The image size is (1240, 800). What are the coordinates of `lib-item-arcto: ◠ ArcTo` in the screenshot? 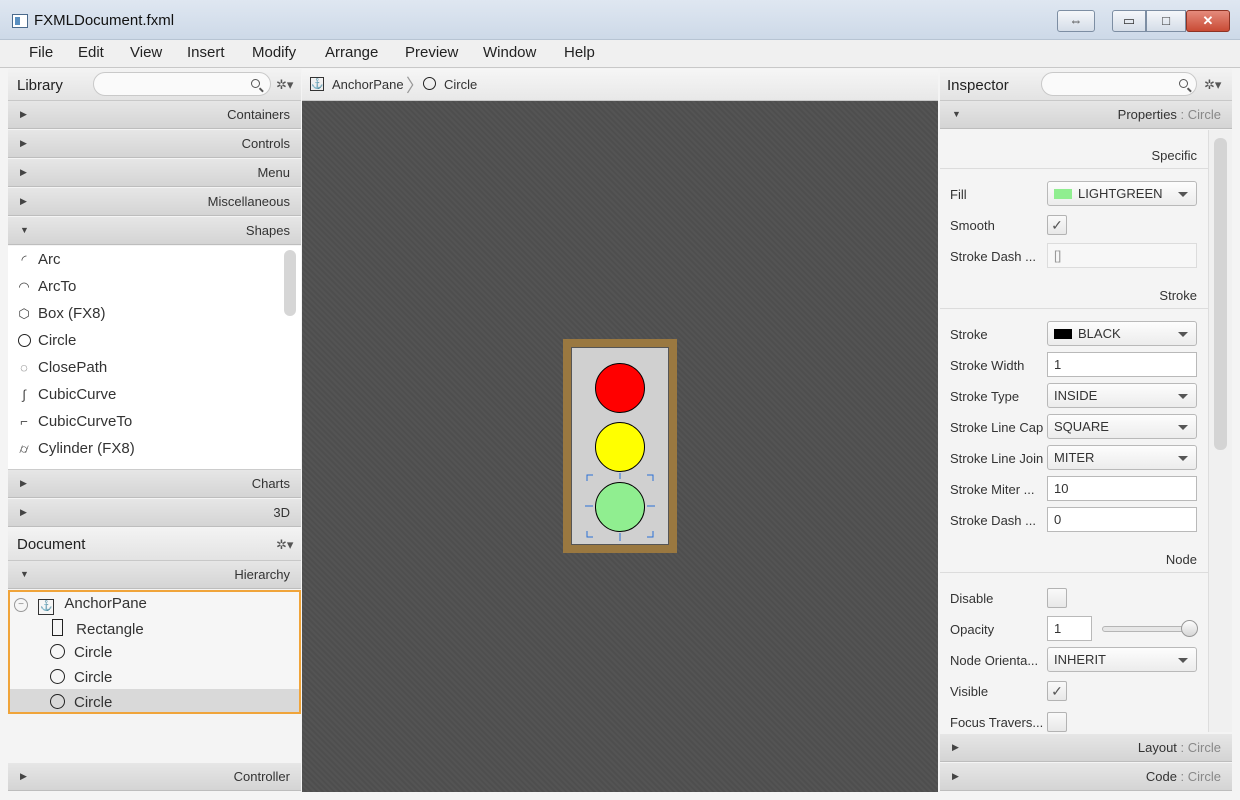 It's located at (46, 290).